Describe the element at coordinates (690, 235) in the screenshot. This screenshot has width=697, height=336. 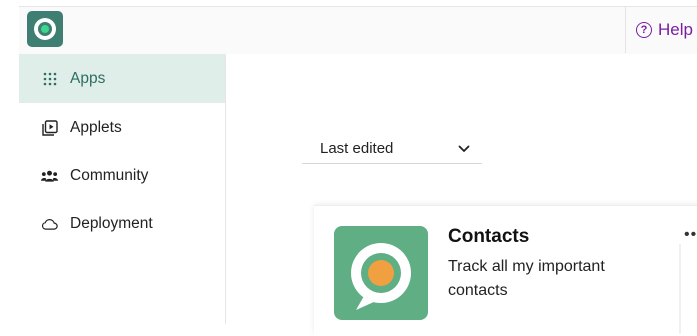
I see `more-options-icon: ••` at that location.